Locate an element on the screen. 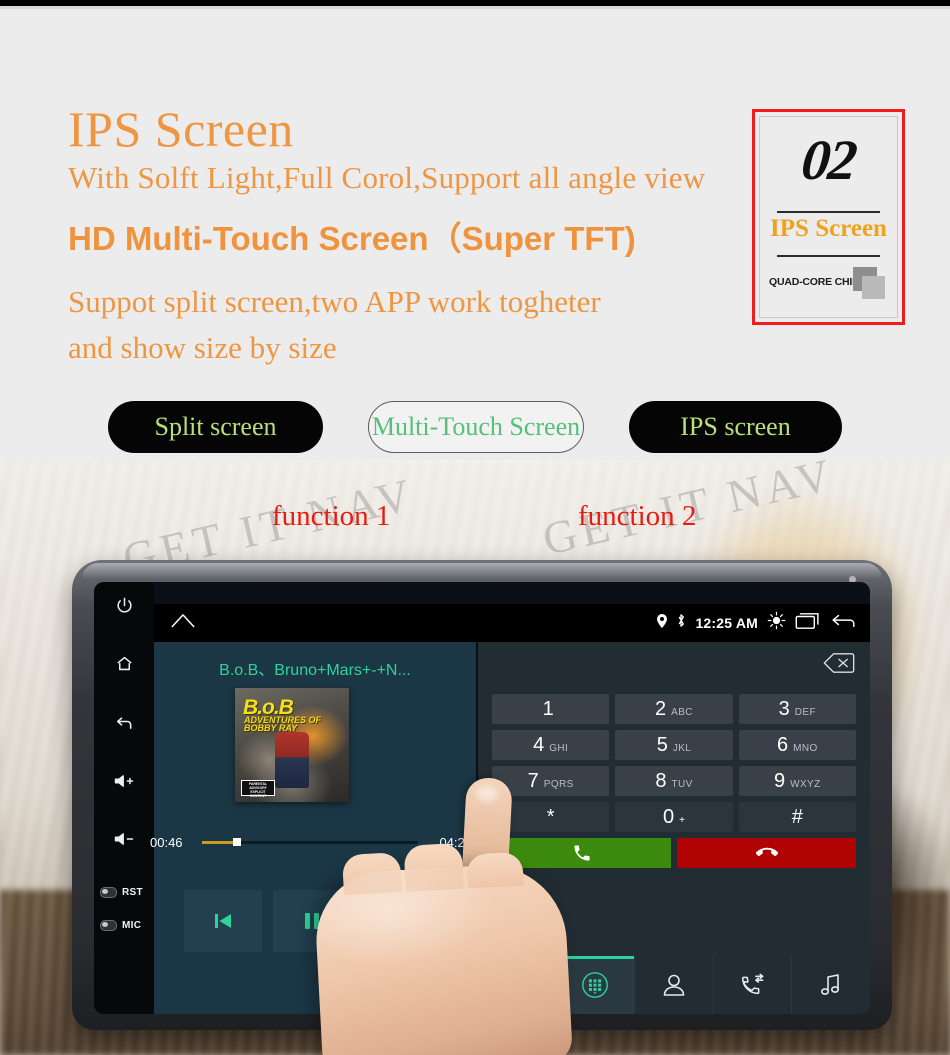 This screenshot has width=950, height=1055. pill-ips-screen: IPS screen is located at coordinates (735, 427).